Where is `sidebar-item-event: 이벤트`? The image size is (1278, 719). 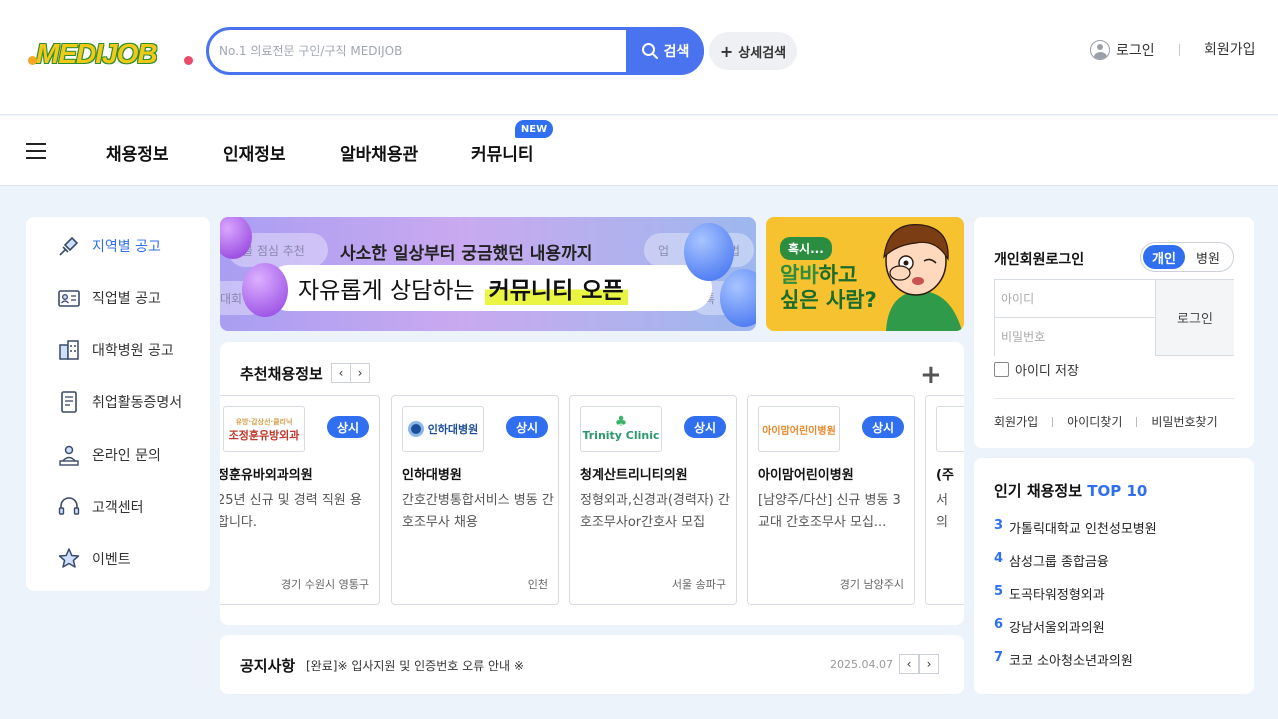 sidebar-item-event: 이벤트 is located at coordinates (118, 559).